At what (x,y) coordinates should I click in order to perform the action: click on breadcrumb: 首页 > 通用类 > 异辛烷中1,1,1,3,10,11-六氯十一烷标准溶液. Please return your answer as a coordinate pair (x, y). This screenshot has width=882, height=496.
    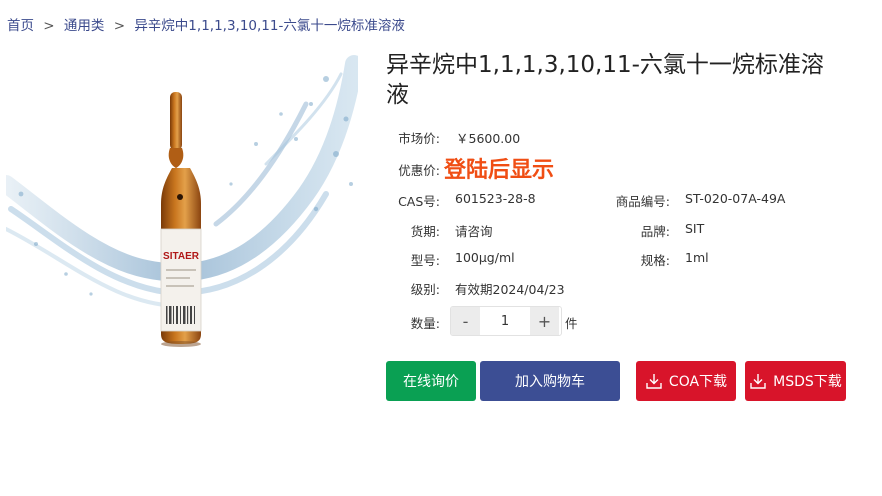
    Looking at the image, I should click on (206, 24).